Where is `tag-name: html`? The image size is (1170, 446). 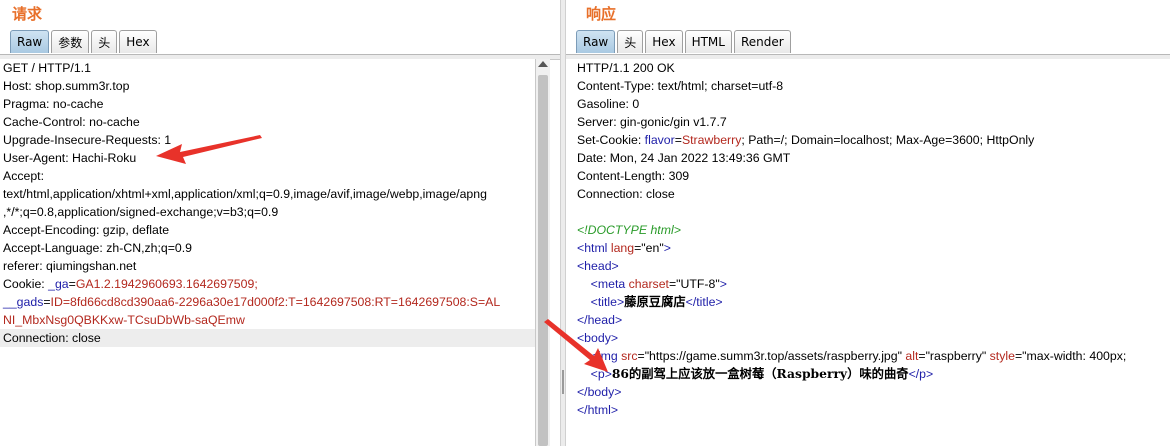
tag-name: html is located at coordinates (596, 248).